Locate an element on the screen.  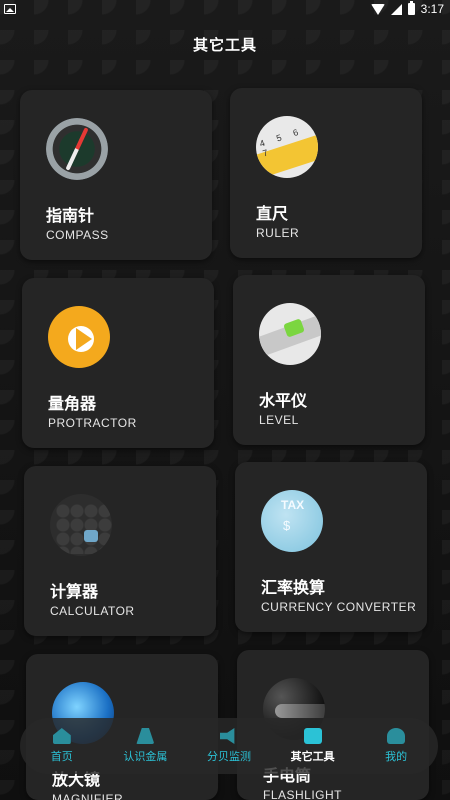
tool-subtitle: COMPASS is located at coordinates (77, 235).